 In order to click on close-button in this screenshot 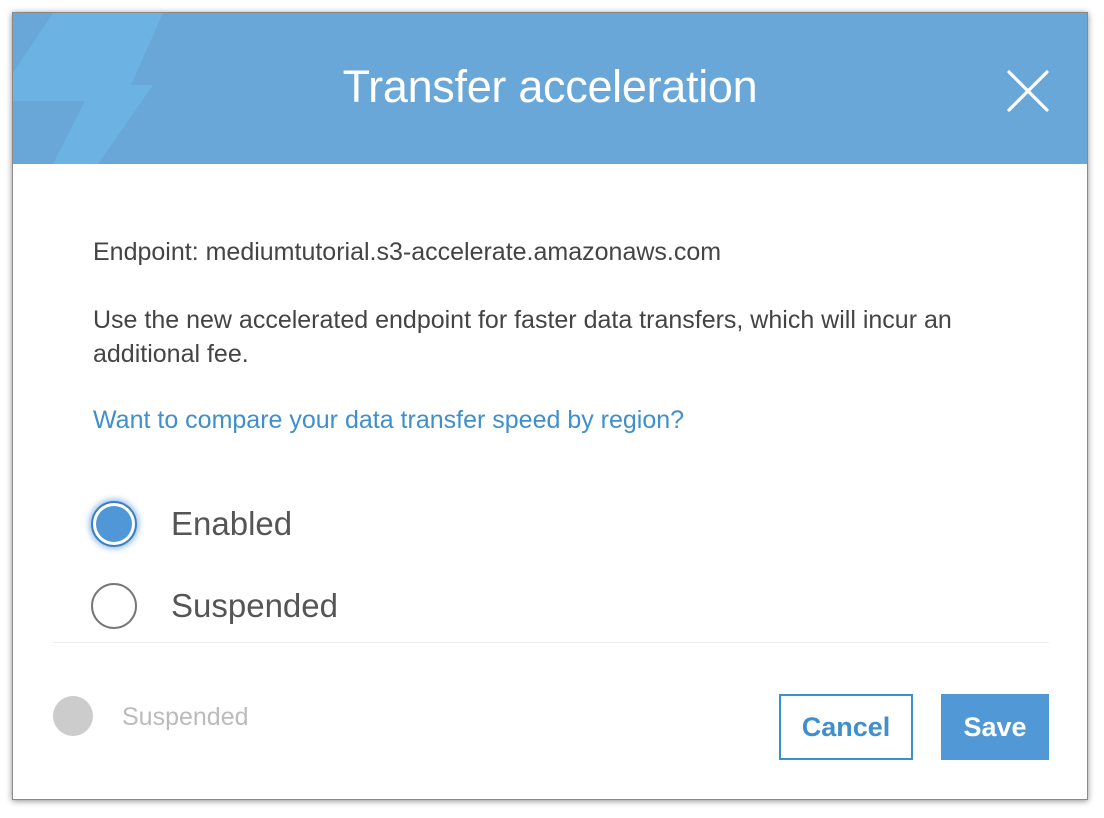, I will do `click(1028, 91)`.